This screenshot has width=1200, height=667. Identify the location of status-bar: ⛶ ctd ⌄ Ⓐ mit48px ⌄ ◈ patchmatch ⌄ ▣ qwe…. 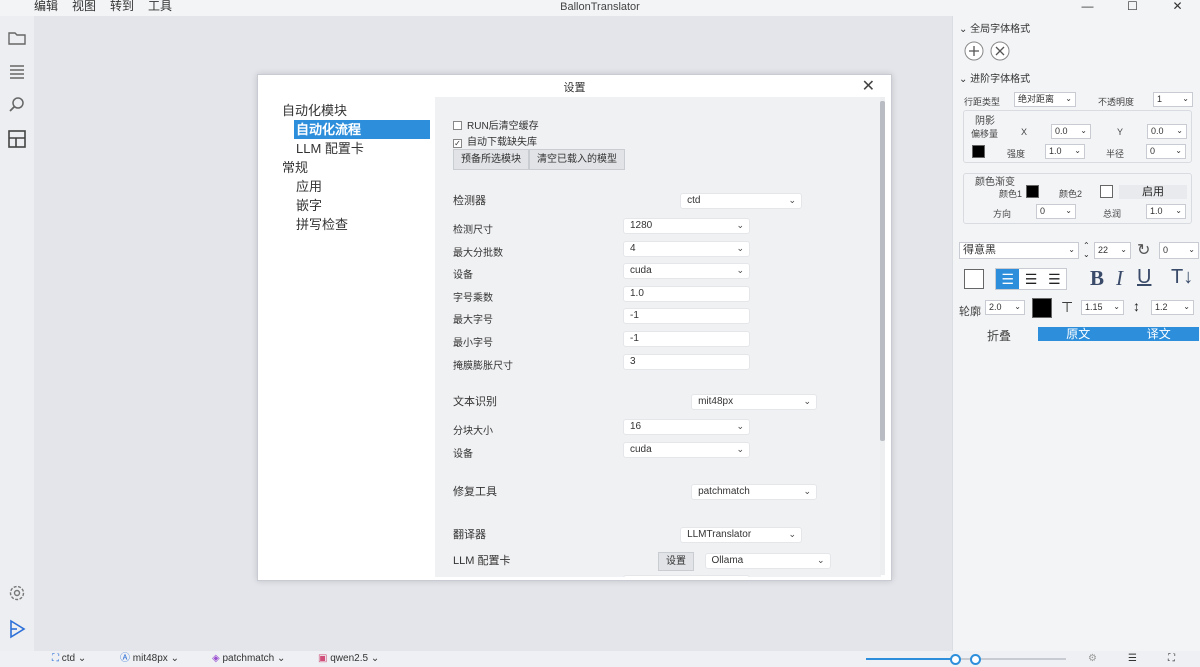
(600, 659).